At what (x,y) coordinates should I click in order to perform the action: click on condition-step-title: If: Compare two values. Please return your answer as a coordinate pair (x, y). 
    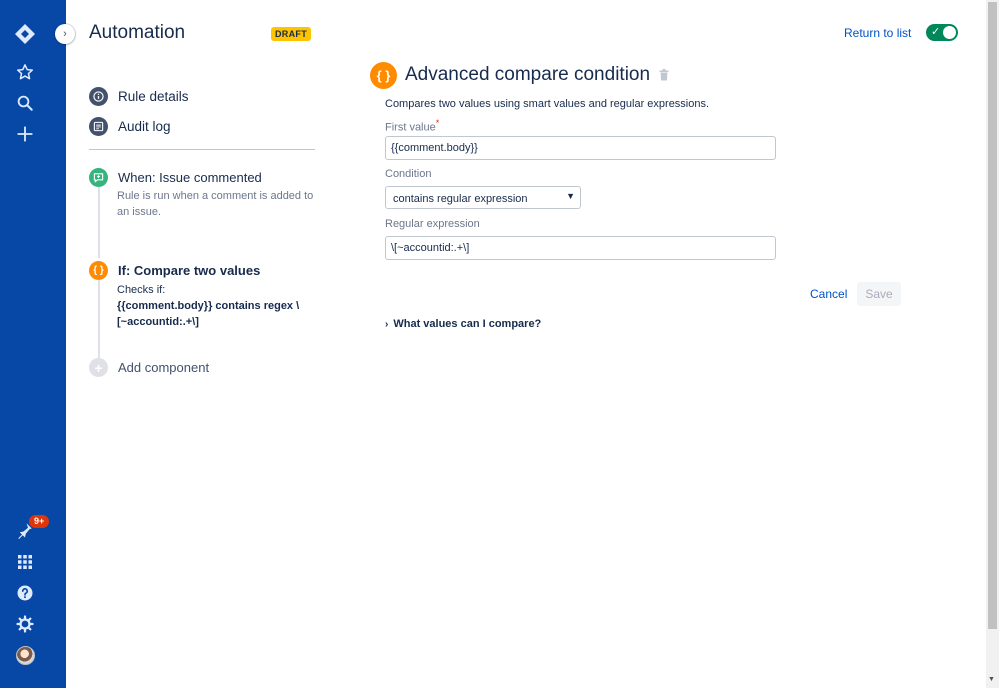
    Looking at the image, I should click on (189, 270).